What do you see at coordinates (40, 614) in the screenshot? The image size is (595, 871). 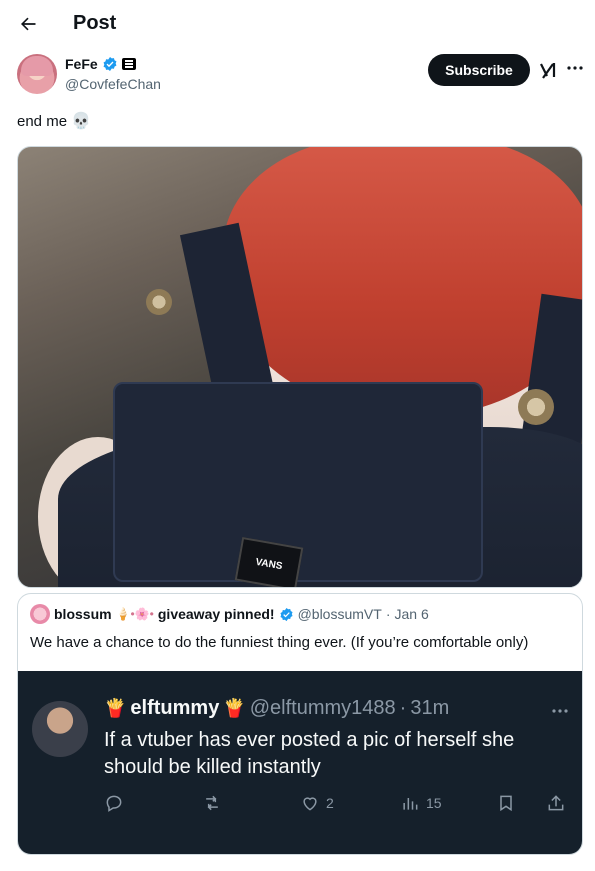 I see `quoted-avatar` at bounding box center [40, 614].